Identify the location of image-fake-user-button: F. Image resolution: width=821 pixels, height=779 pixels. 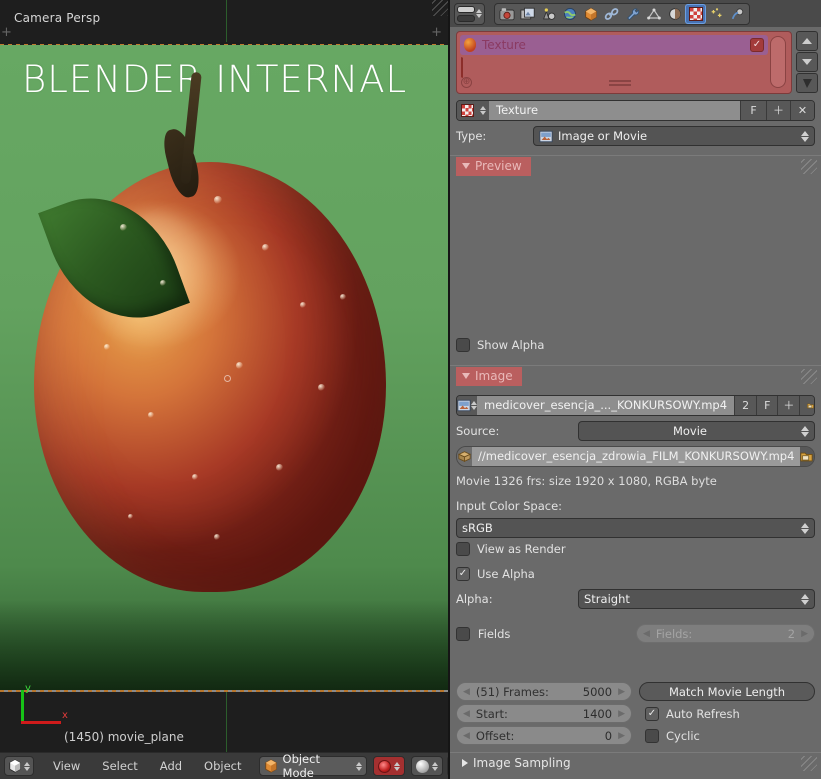
(767, 405).